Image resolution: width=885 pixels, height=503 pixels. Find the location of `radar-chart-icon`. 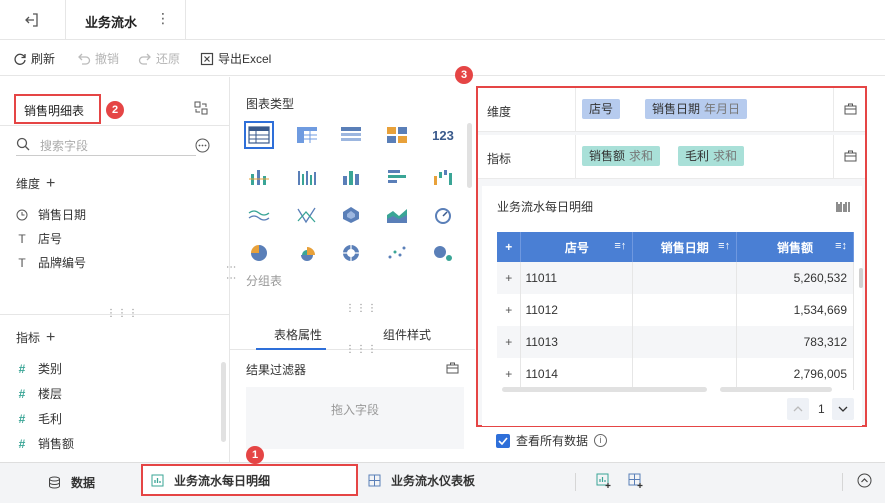

radar-chart-icon is located at coordinates (351, 215).